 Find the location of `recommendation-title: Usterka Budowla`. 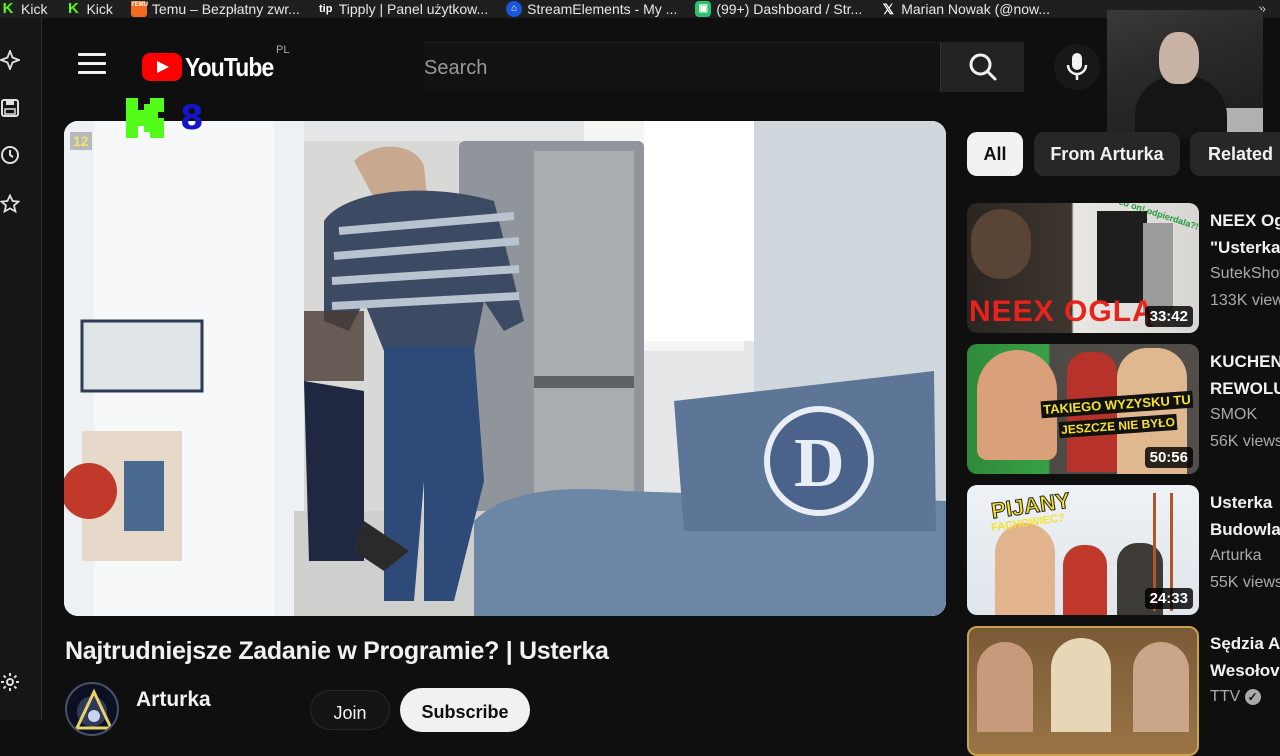

recommendation-title: Usterka Budowla is located at coordinates (1245, 516).